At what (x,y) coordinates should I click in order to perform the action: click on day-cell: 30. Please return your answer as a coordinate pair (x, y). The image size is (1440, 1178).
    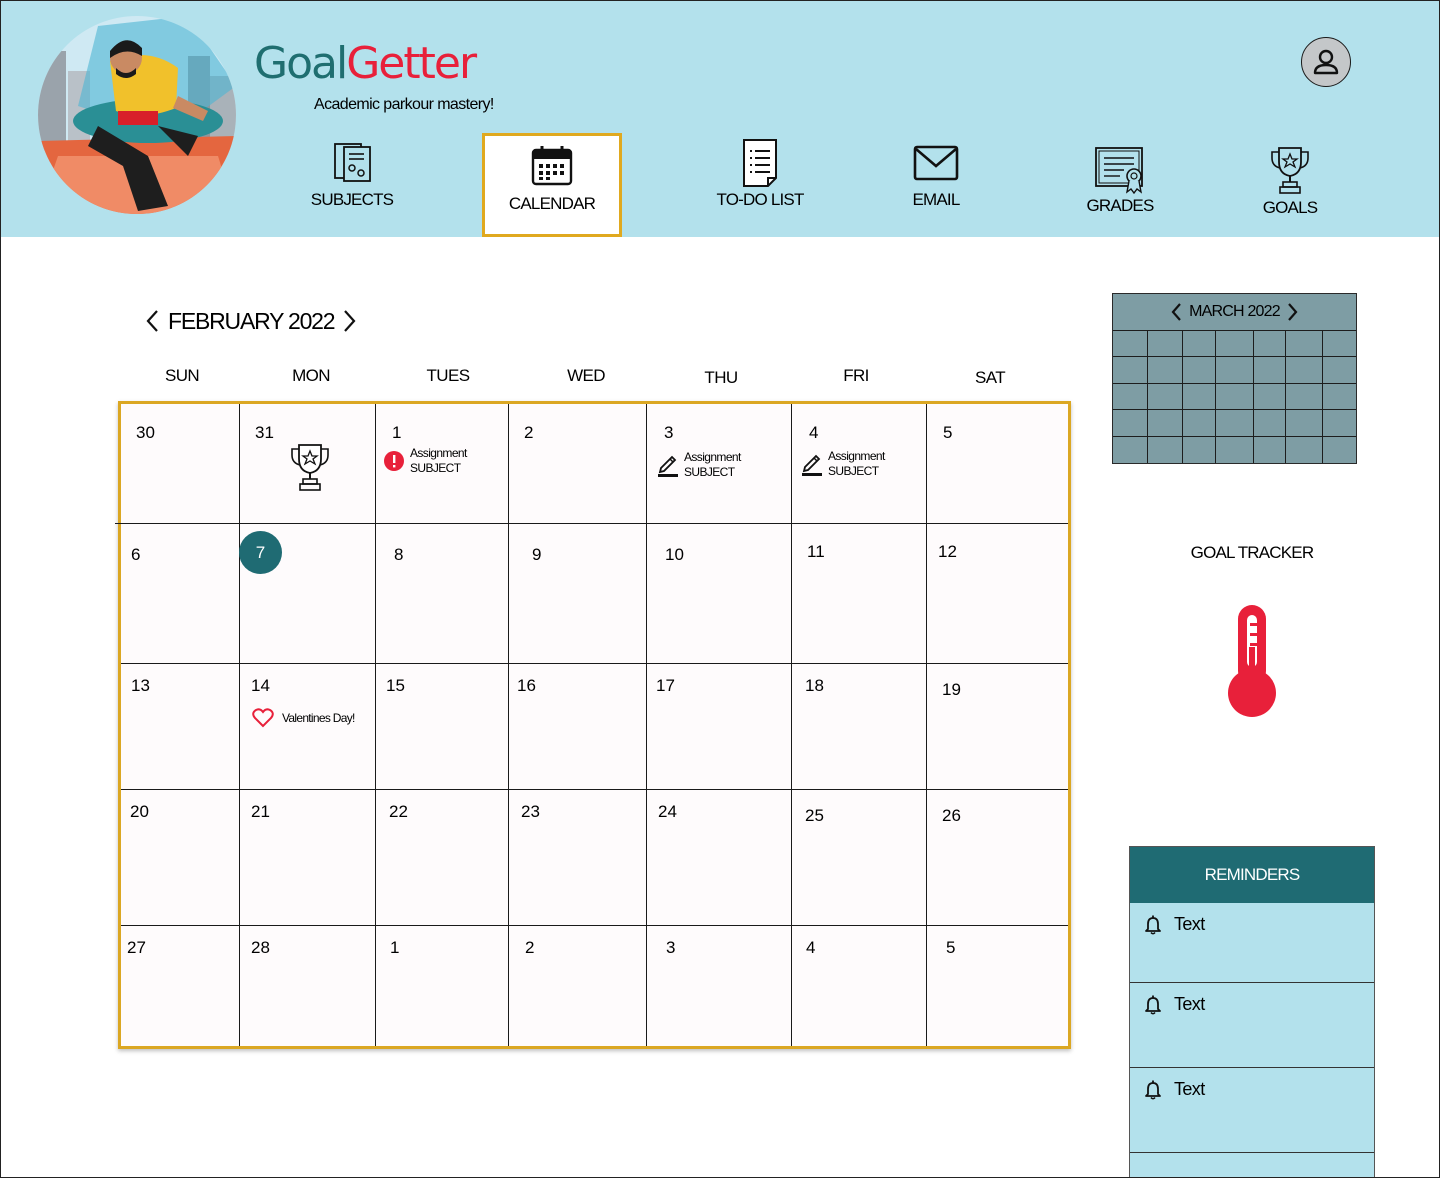
    Looking at the image, I should click on (145, 433).